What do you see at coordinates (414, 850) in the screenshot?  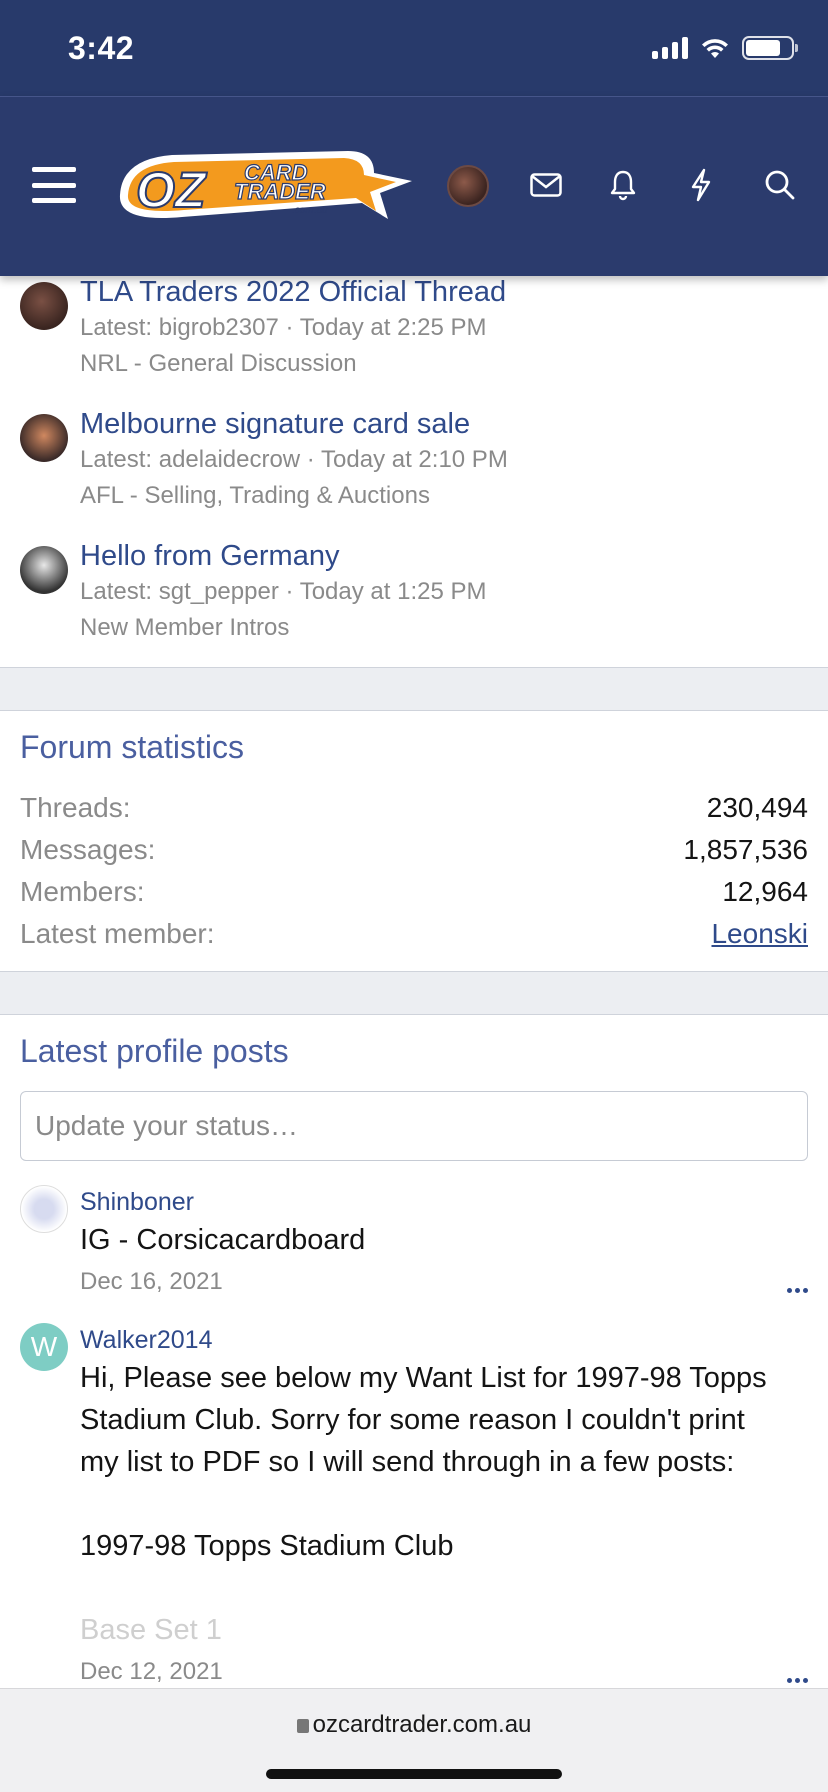 I see `stat-messages: Messages: 1,857,536` at bounding box center [414, 850].